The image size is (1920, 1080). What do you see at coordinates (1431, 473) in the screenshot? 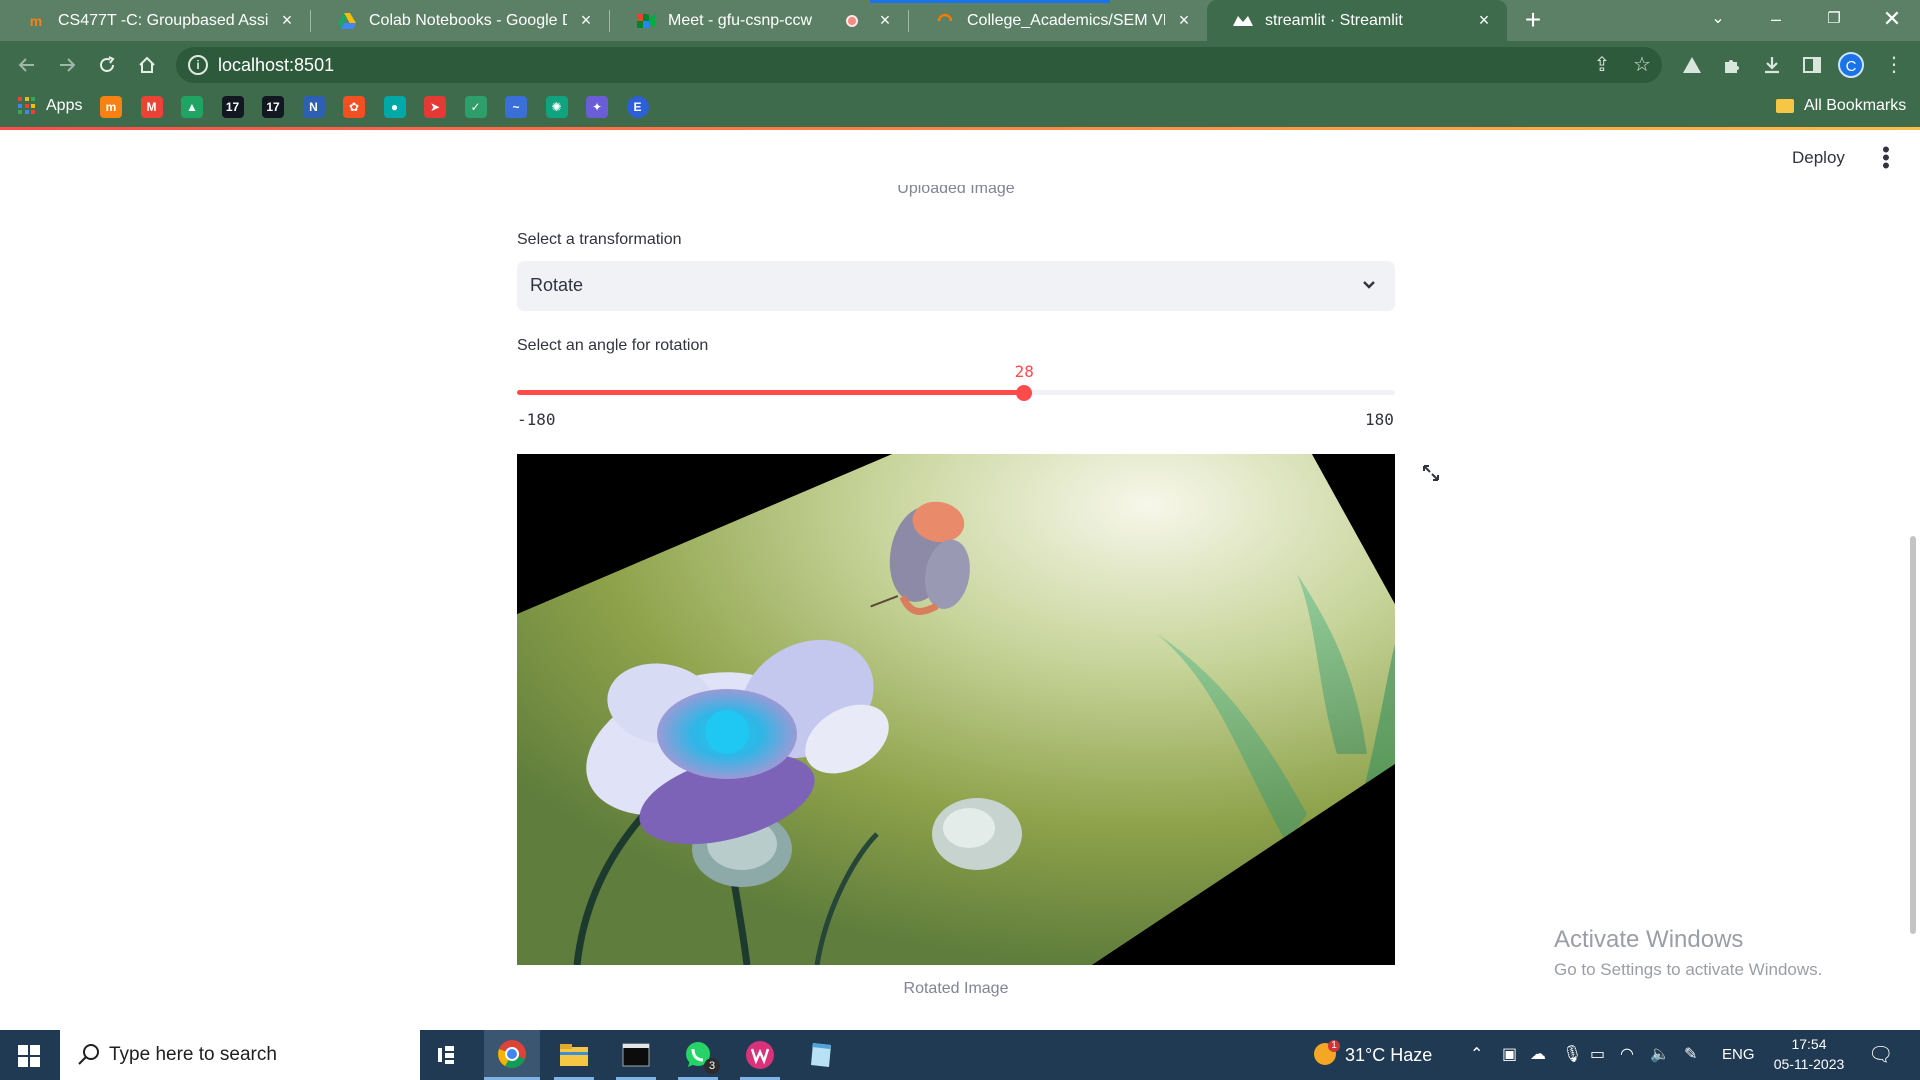
I see `fullscreen-expand-icon` at bounding box center [1431, 473].